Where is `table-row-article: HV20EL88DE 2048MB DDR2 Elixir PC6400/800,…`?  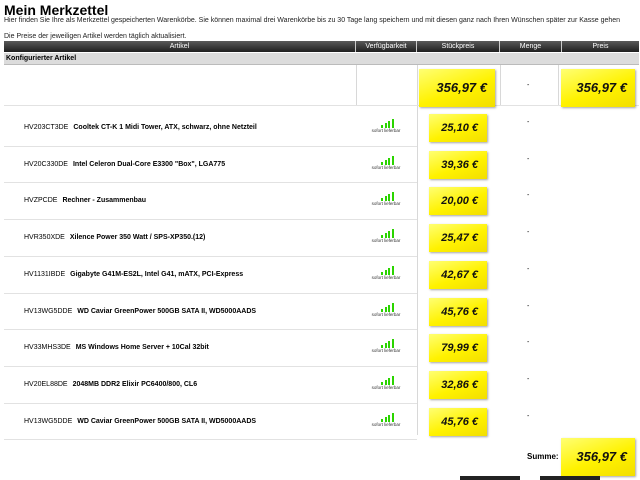
table-row-article: HV20EL88DE 2048MB DDR2 Elixir PC6400/800,… is located at coordinates (110, 384).